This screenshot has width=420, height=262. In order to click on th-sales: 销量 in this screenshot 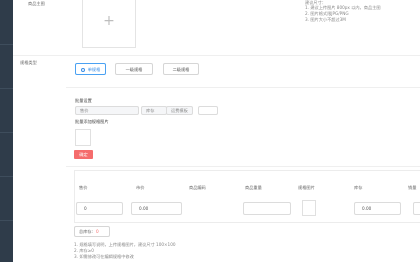, I will do `click(412, 187)`.